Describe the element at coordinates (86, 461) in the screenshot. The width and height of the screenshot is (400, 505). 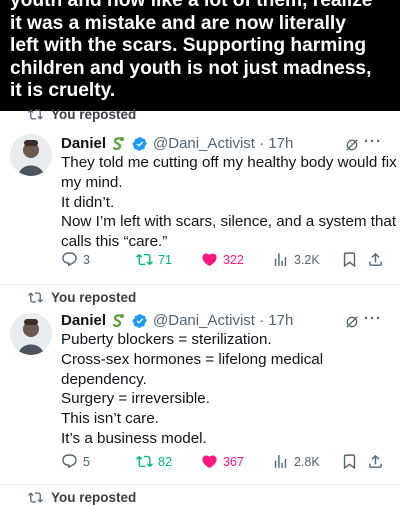
I see `reply-count: 5` at that location.